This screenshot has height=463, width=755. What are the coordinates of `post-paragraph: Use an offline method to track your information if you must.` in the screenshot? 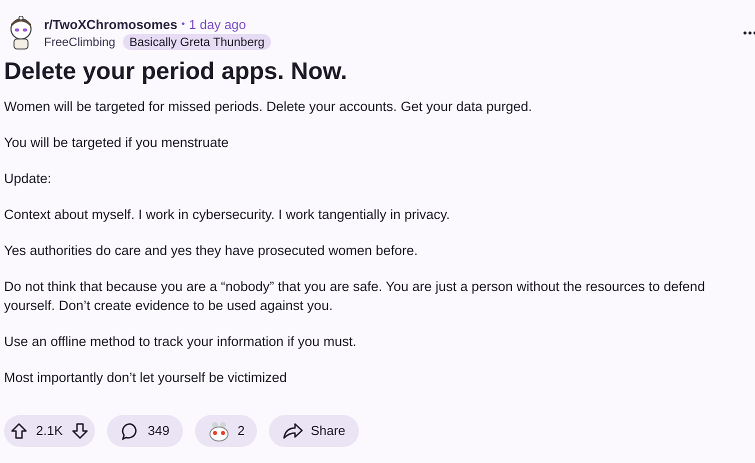 It's located at (181, 342).